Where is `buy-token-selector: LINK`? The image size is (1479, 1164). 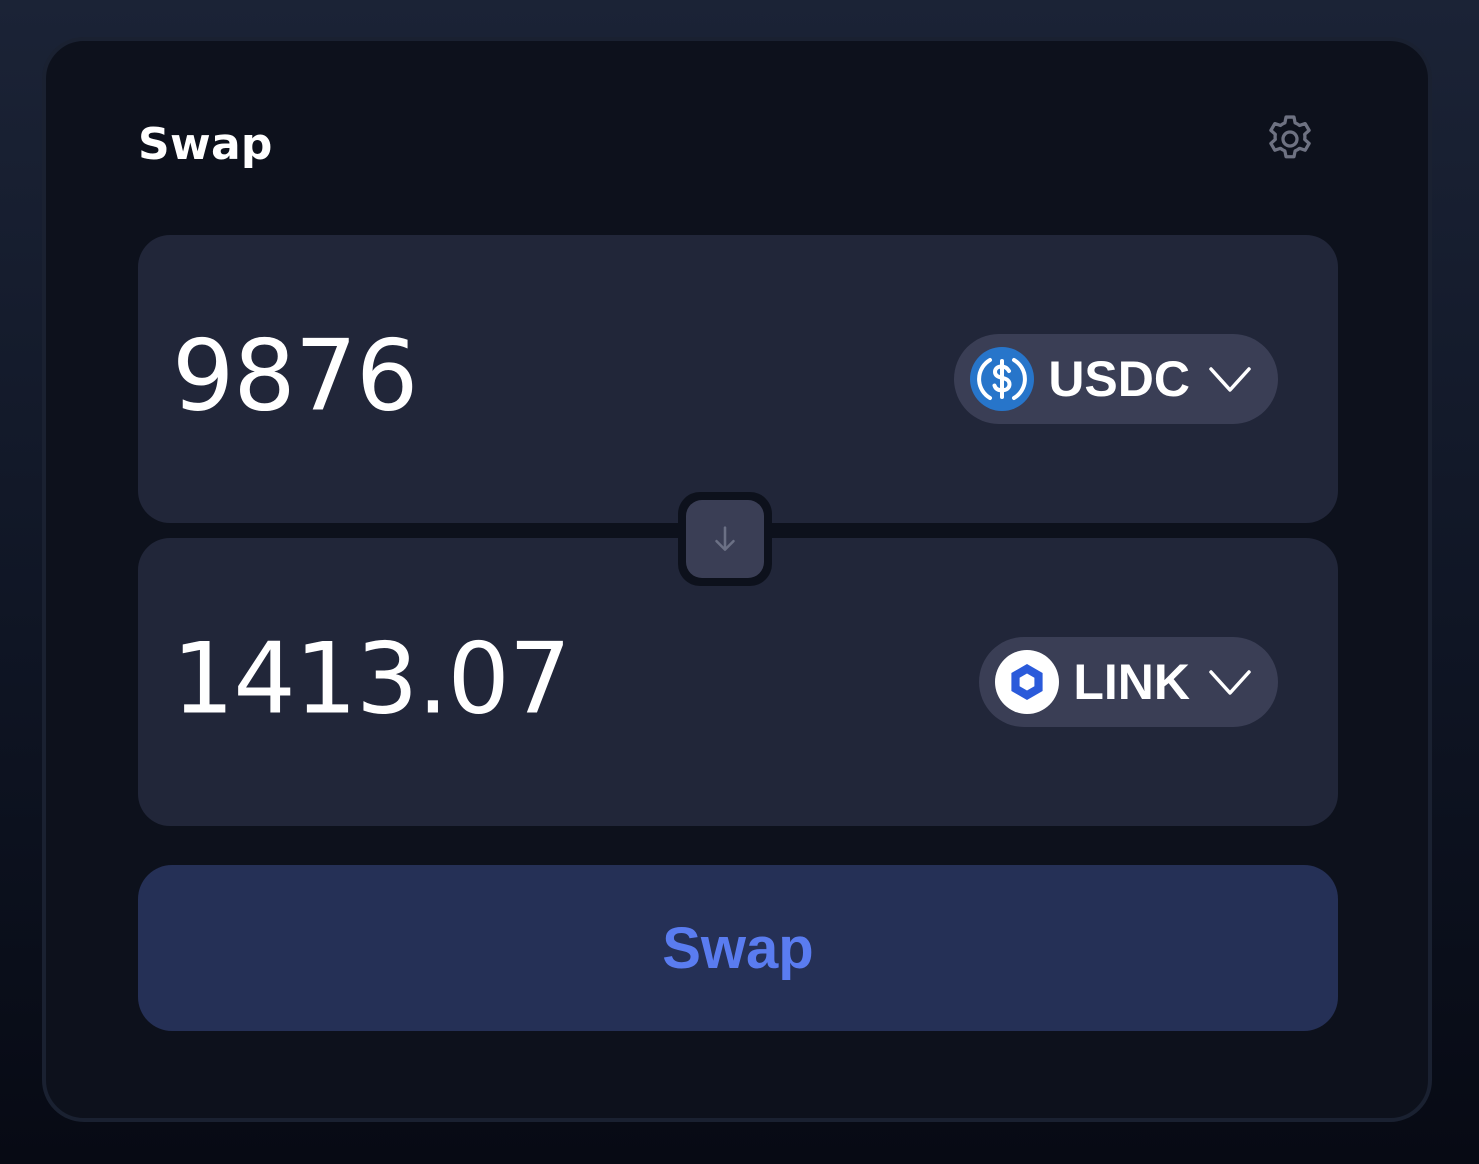
buy-token-selector: LINK is located at coordinates (1128, 682).